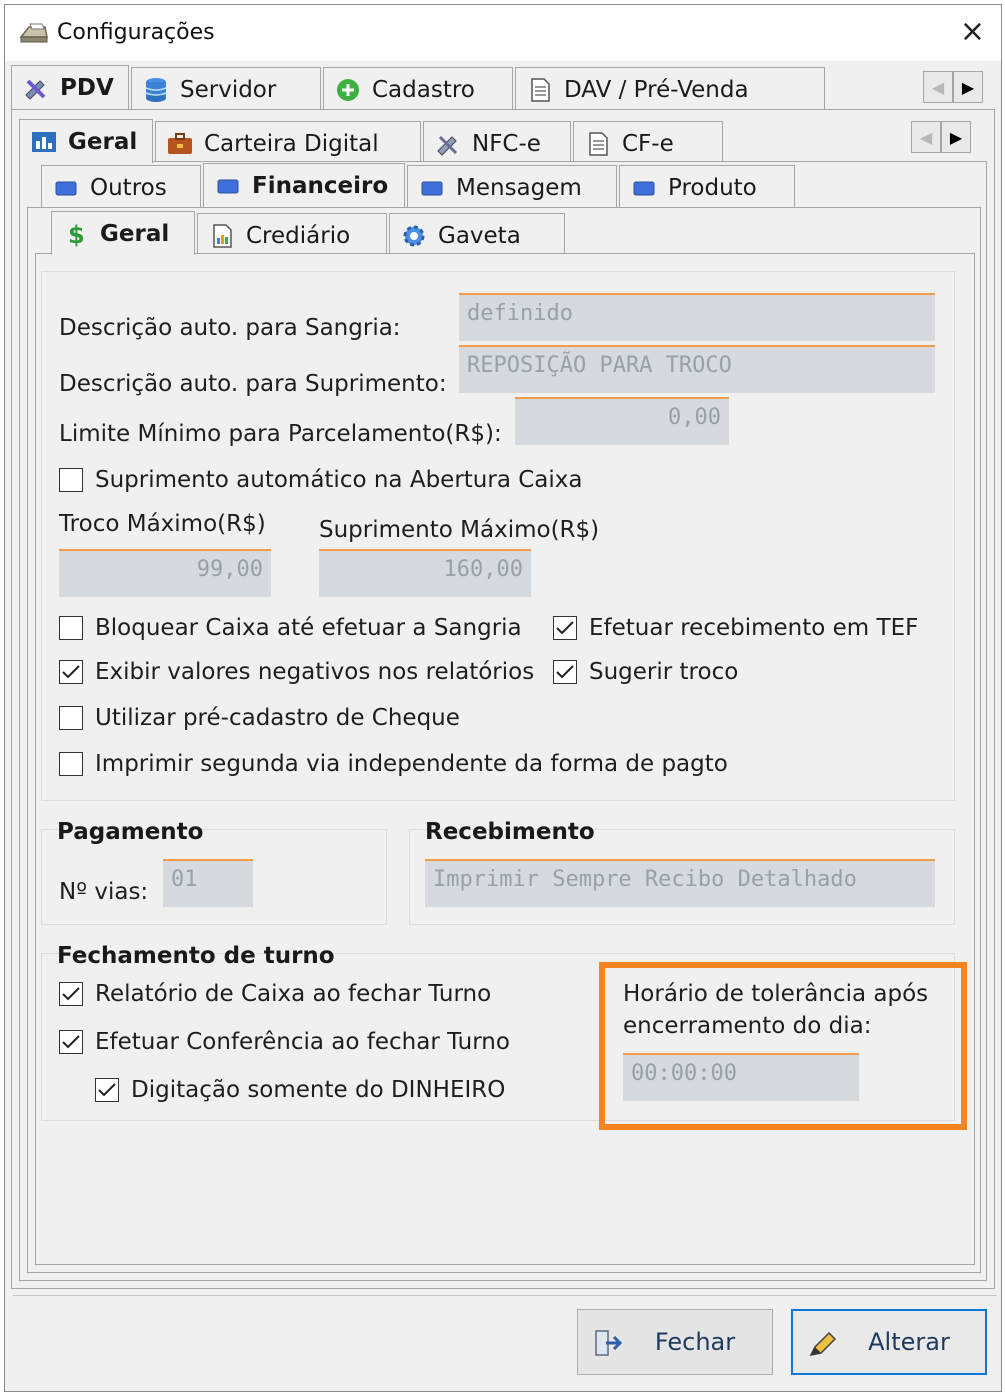 The width and height of the screenshot is (1005, 1394). Describe the element at coordinates (291, 143) in the screenshot. I see `tab-label: Carteira Digital` at that location.